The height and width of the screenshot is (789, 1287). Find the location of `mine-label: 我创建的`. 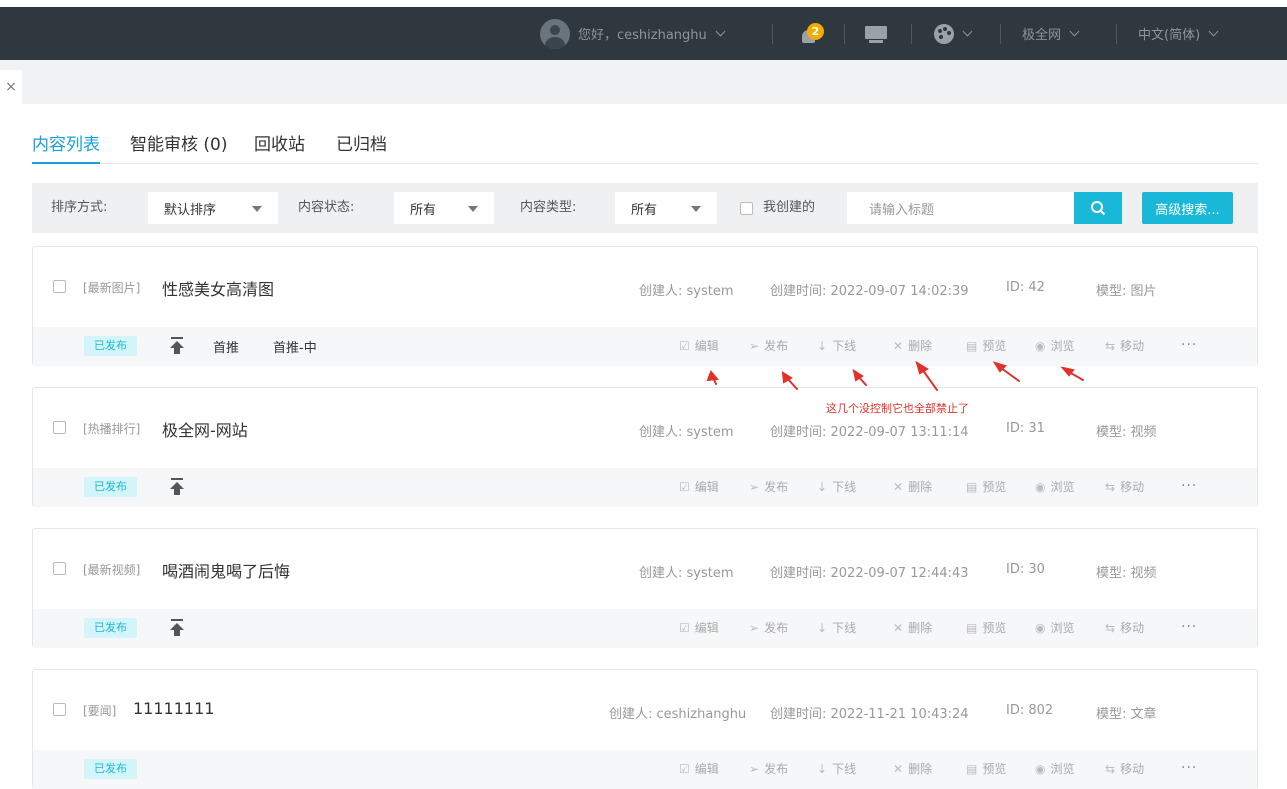

mine-label: 我创建的 is located at coordinates (789, 207).